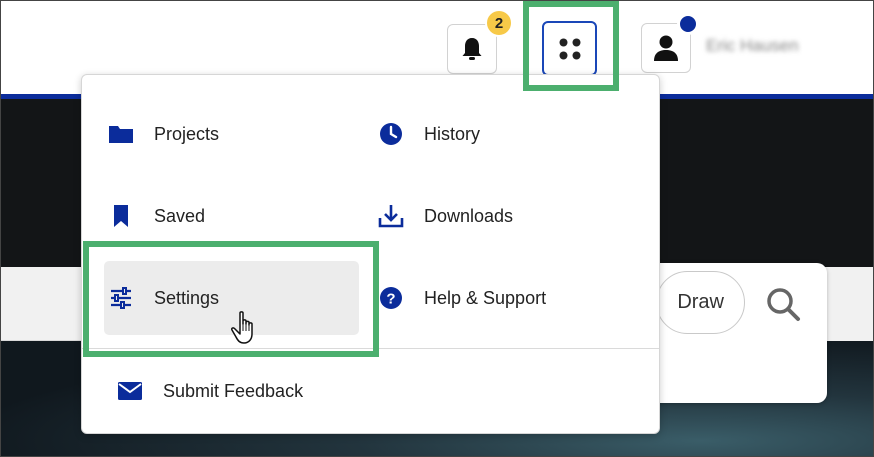 The width and height of the screenshot is (874, 457). I want to click on notification-badge: 2, so click(499, 23).